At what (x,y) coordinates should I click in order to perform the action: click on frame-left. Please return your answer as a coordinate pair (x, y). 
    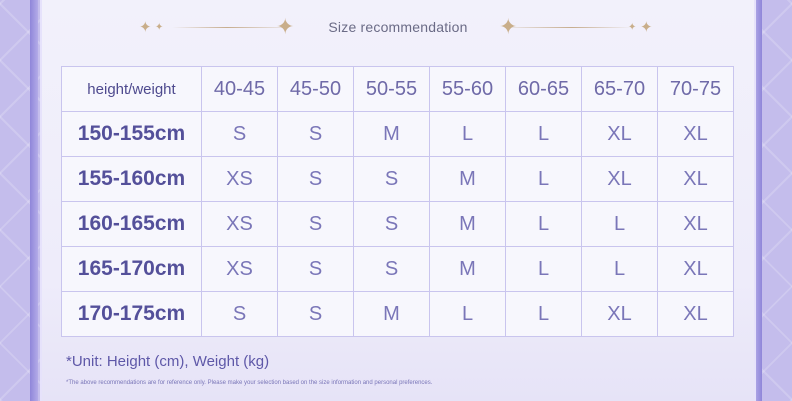
    Looking at the image, I should click on (34, 200).